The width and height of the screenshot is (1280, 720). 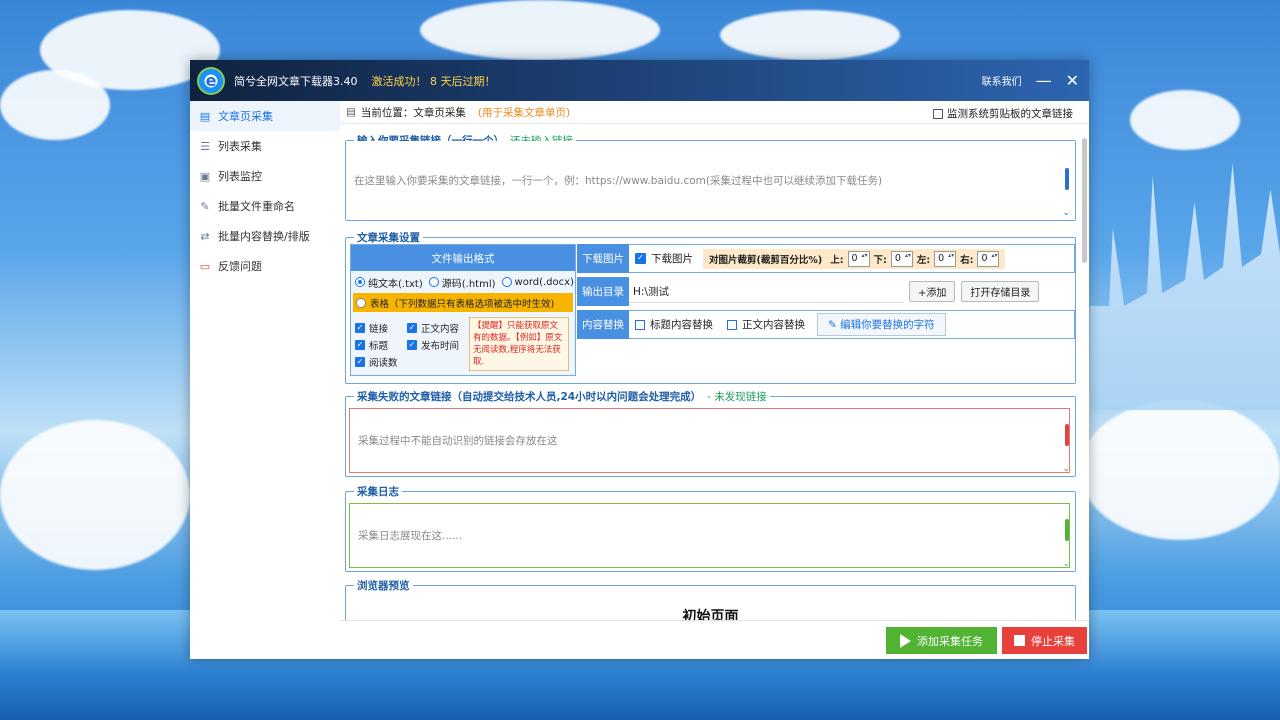 What do you see at coordinates (858, 258) in the screenshot?
I see `crop-top-stepper: 0` at bounding box center [858, 258].